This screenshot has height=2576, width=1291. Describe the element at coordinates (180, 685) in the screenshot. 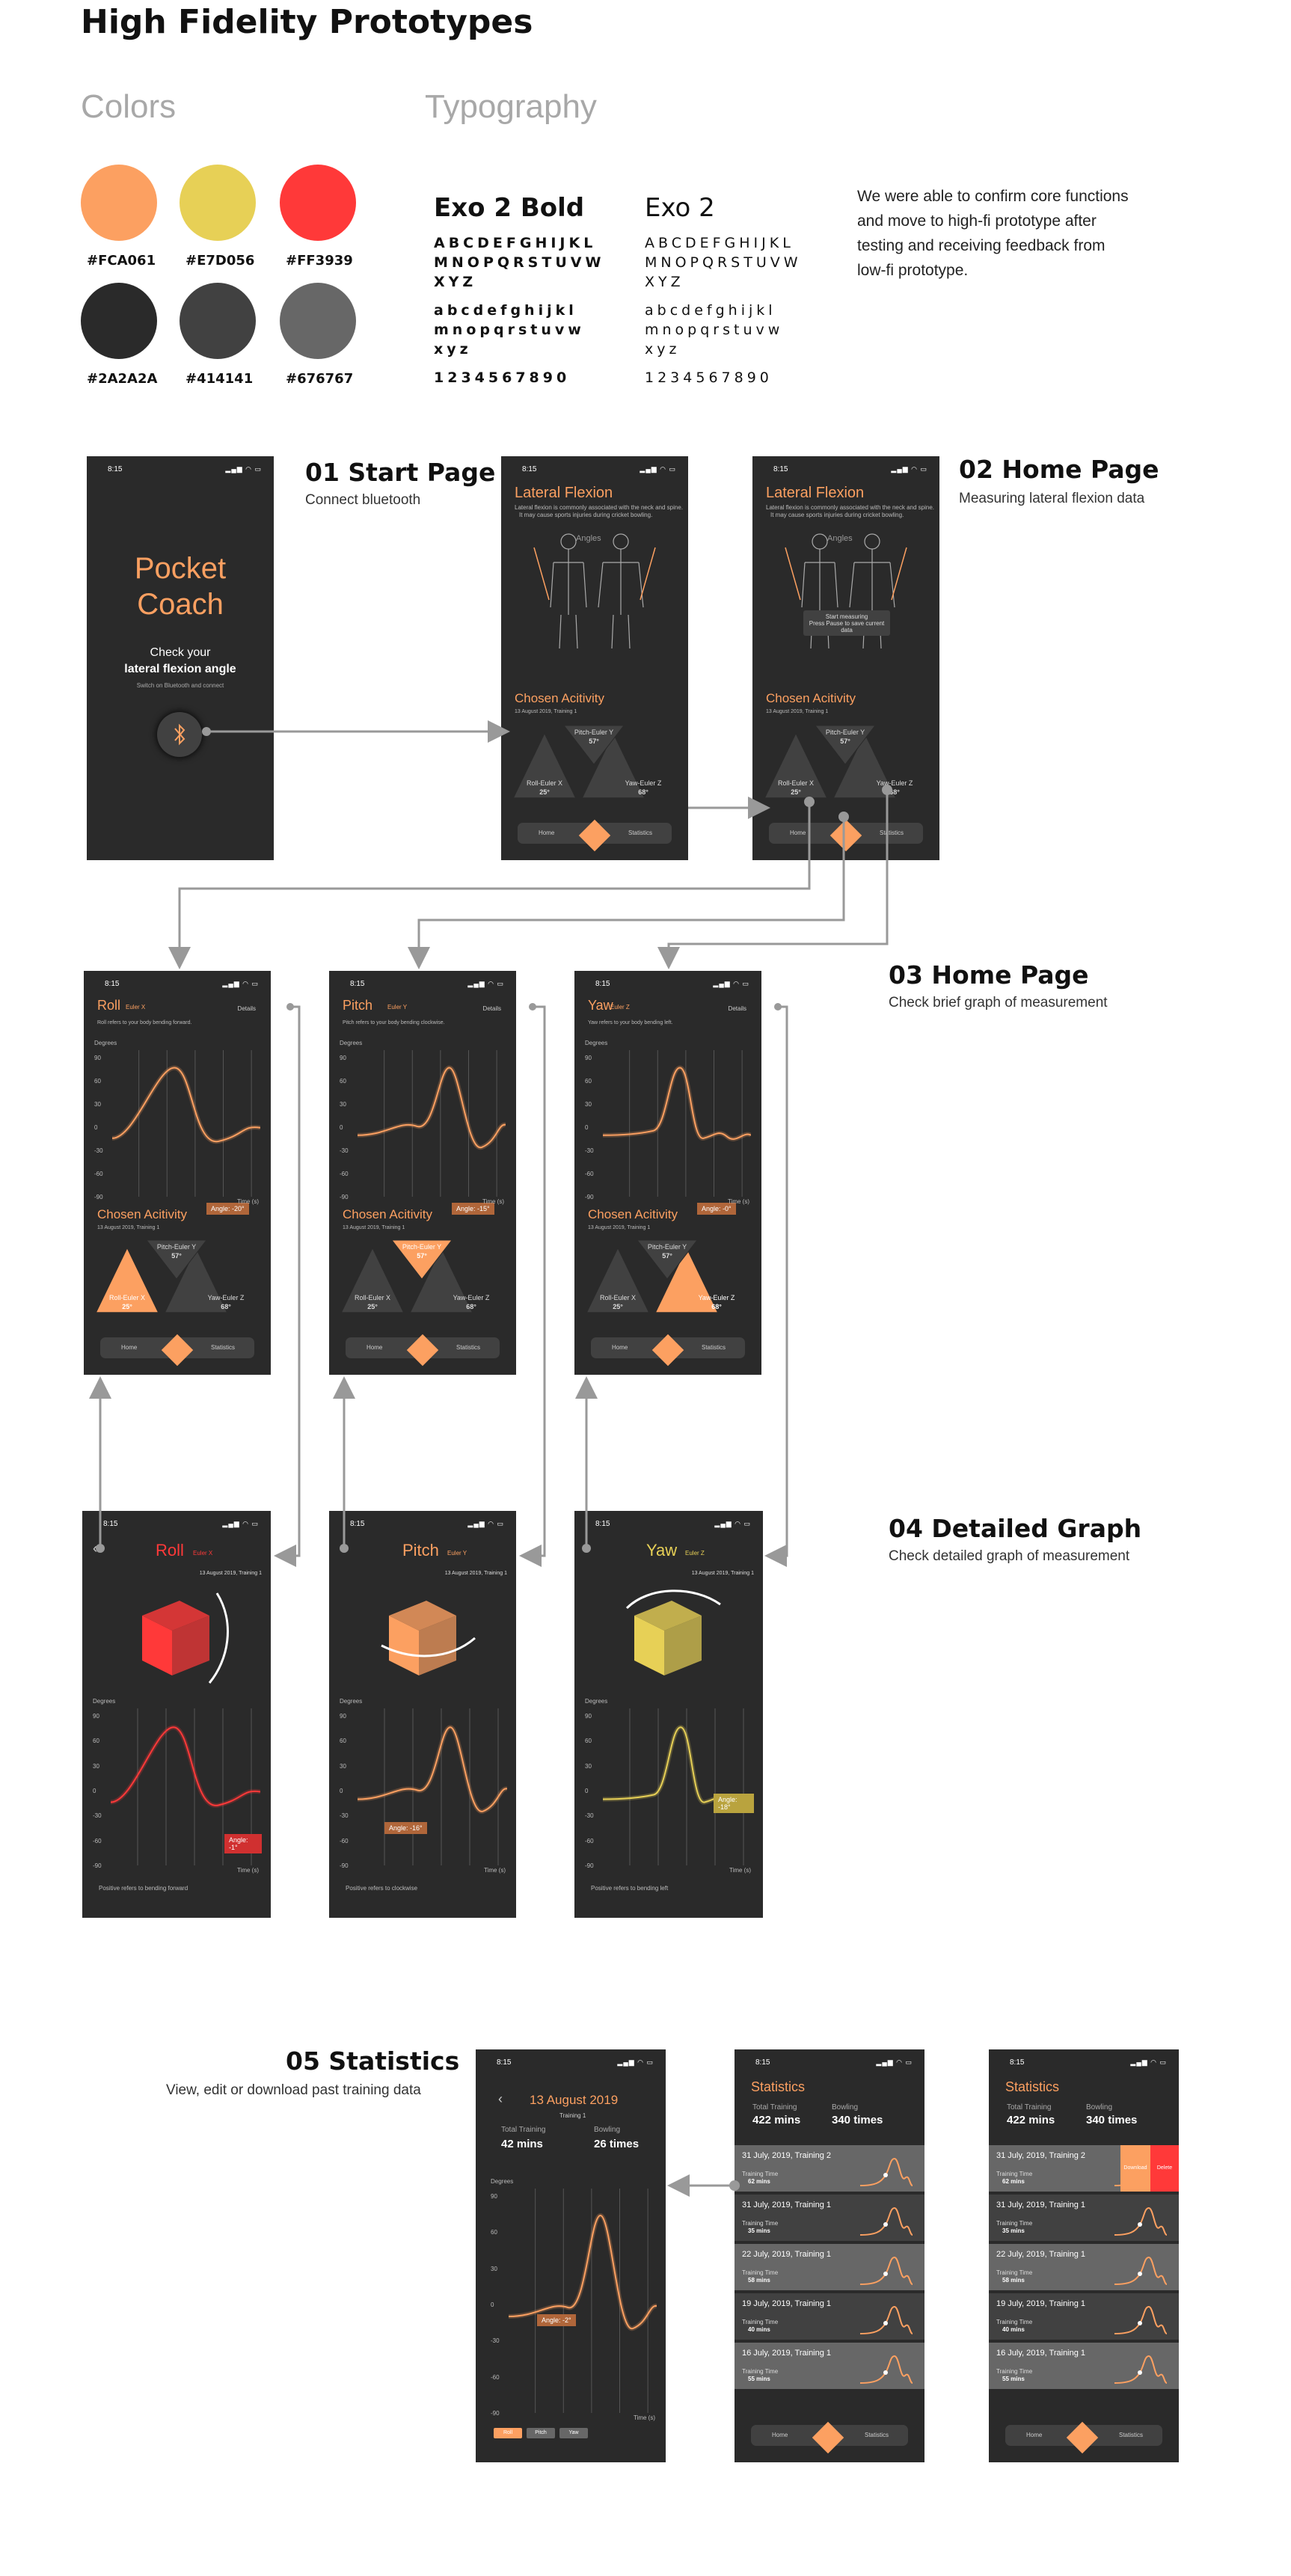

I see `start-hint: Switch on Bluetooth and connect` at that location.